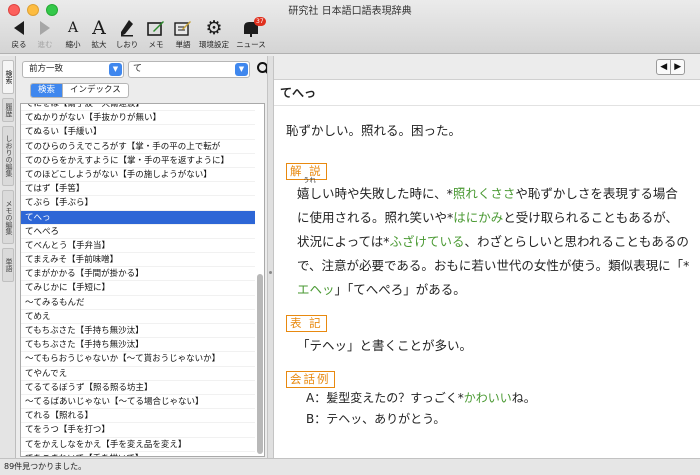 Image resolution: width=700 pixels, height=475 pixels. Describe the element at coordinates (189, 69) in the screenshot. I see `search-input: て ▼` at that location.